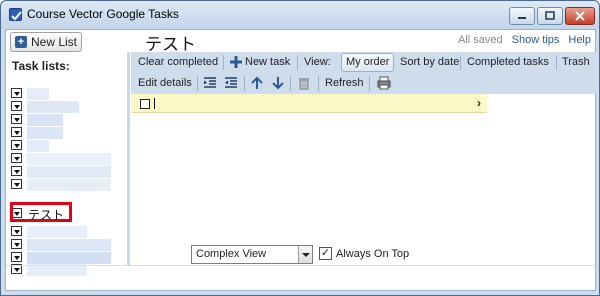 This screenshot has width=600, height=296. I want to click on my-order-button: My order, so click(368, 62).